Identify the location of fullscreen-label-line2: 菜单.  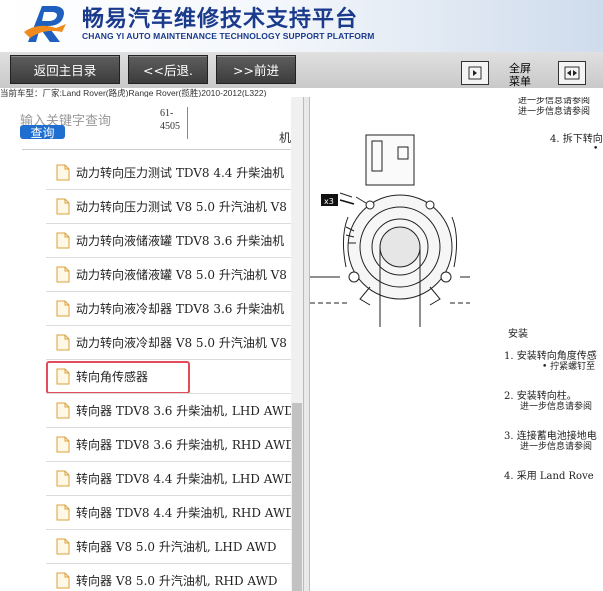
(520, 81).